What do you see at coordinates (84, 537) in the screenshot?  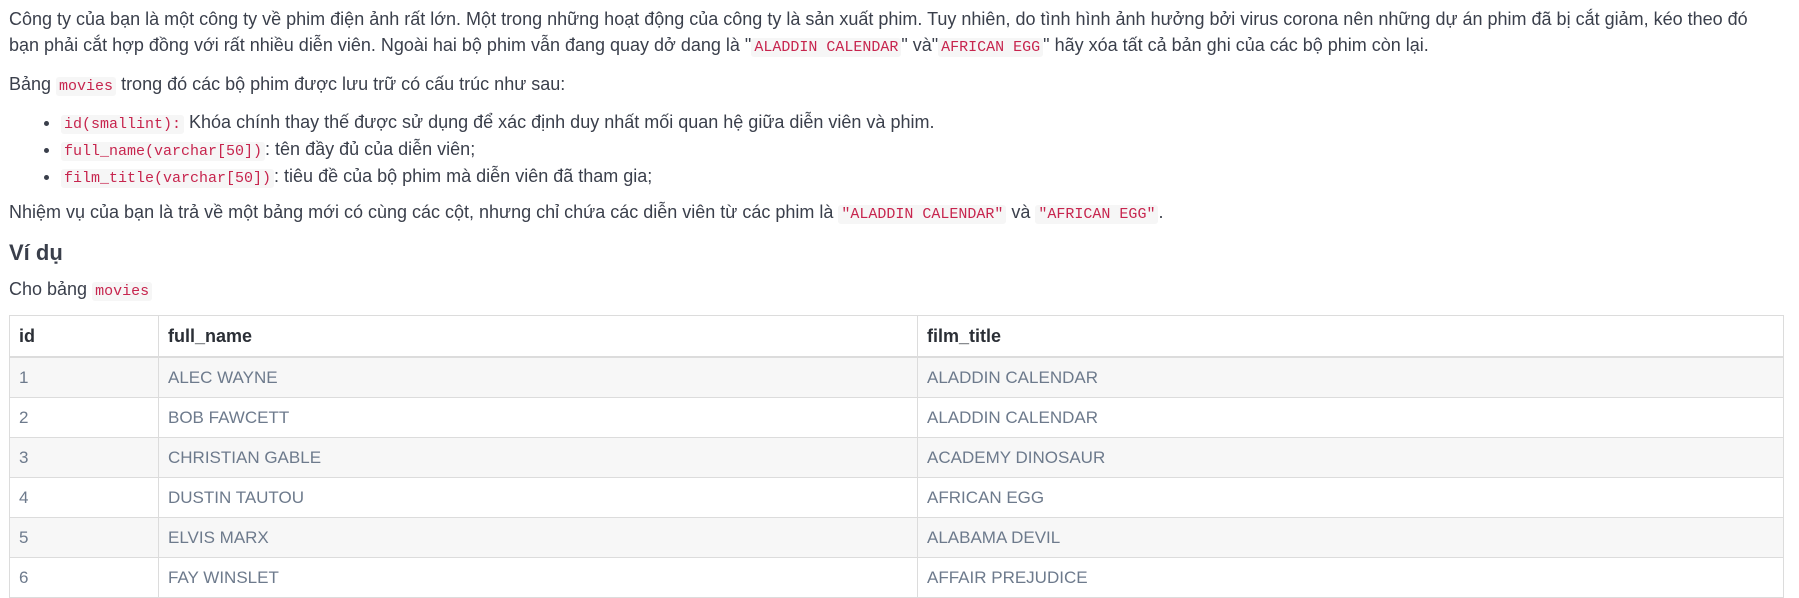 I see `cell-id: 5` at bounding box center [84, 537].